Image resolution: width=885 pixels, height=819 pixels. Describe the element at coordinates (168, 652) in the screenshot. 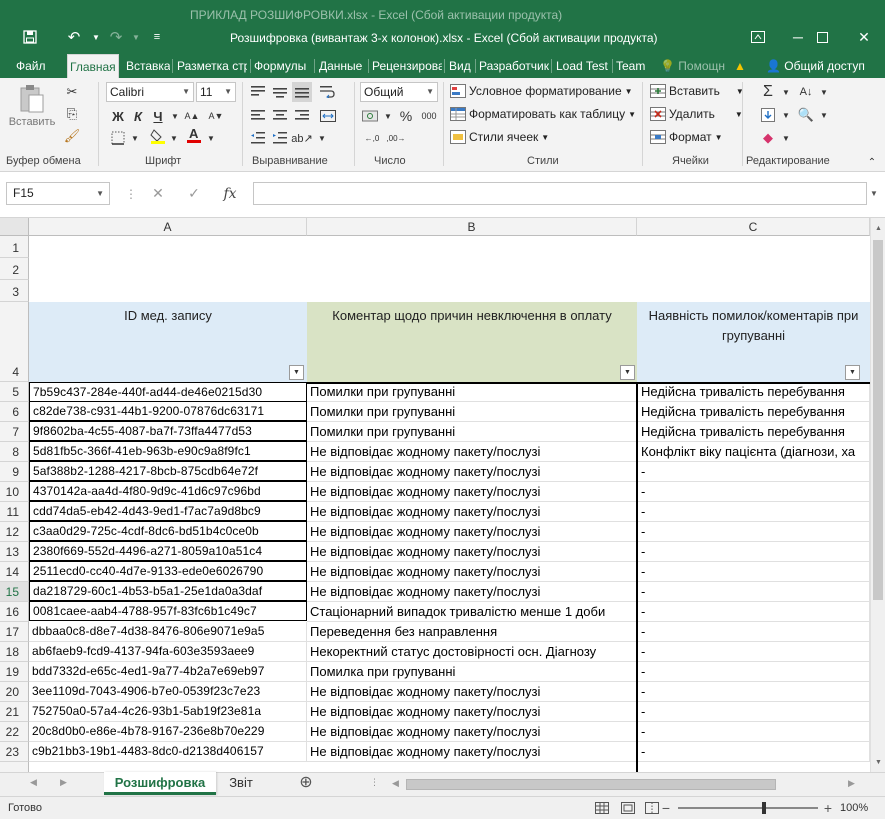

I see `cell-id: ab6faeb9-fcd9-4137-94fa-603e3593aee9` at that location.